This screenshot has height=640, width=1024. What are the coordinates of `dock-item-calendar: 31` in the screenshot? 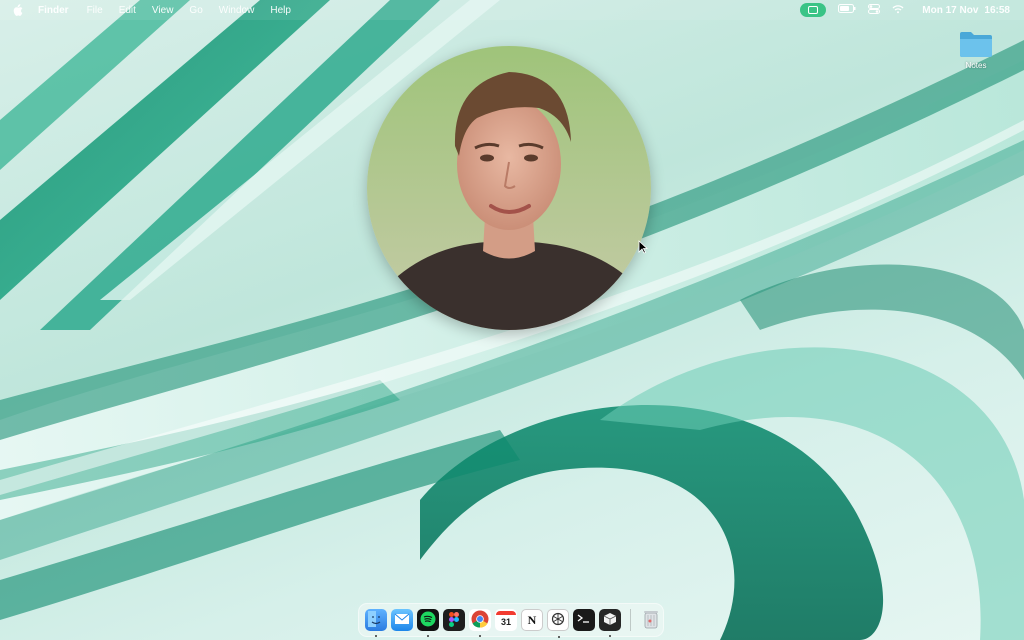 It's located at (506, 620).